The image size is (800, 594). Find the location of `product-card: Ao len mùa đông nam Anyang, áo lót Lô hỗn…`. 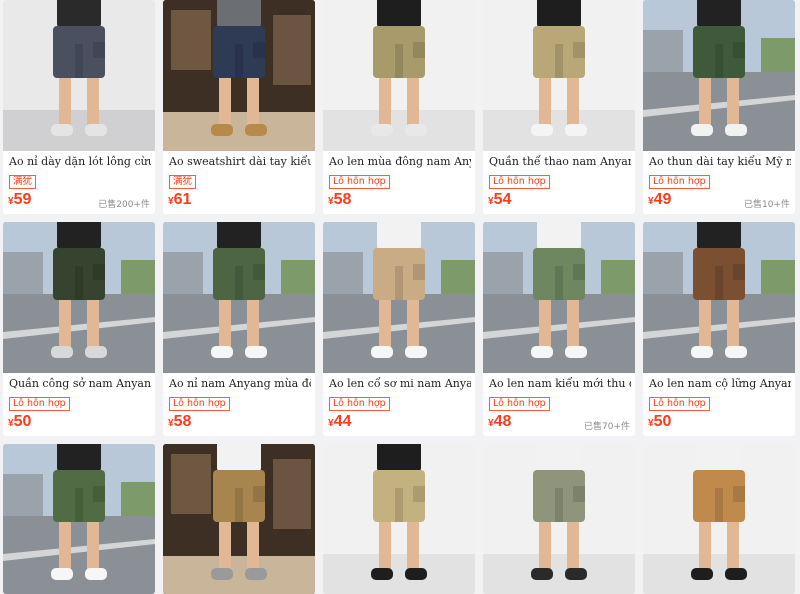

product-card: Ao len mùa đông nam Anyang, áo lót Lô hỗn… is located at coordinates (399, 107).